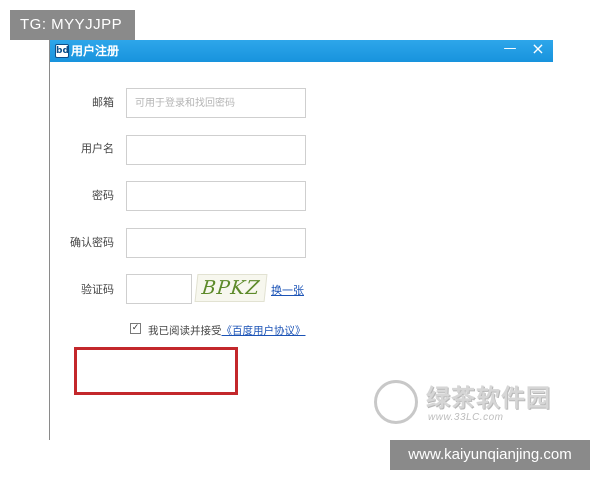 This screenshot has height=480, width=600. Describe the element at coordinates (264, 331) in the screenshot. I see `agreement-link: 《百度用户协议》` at that location.